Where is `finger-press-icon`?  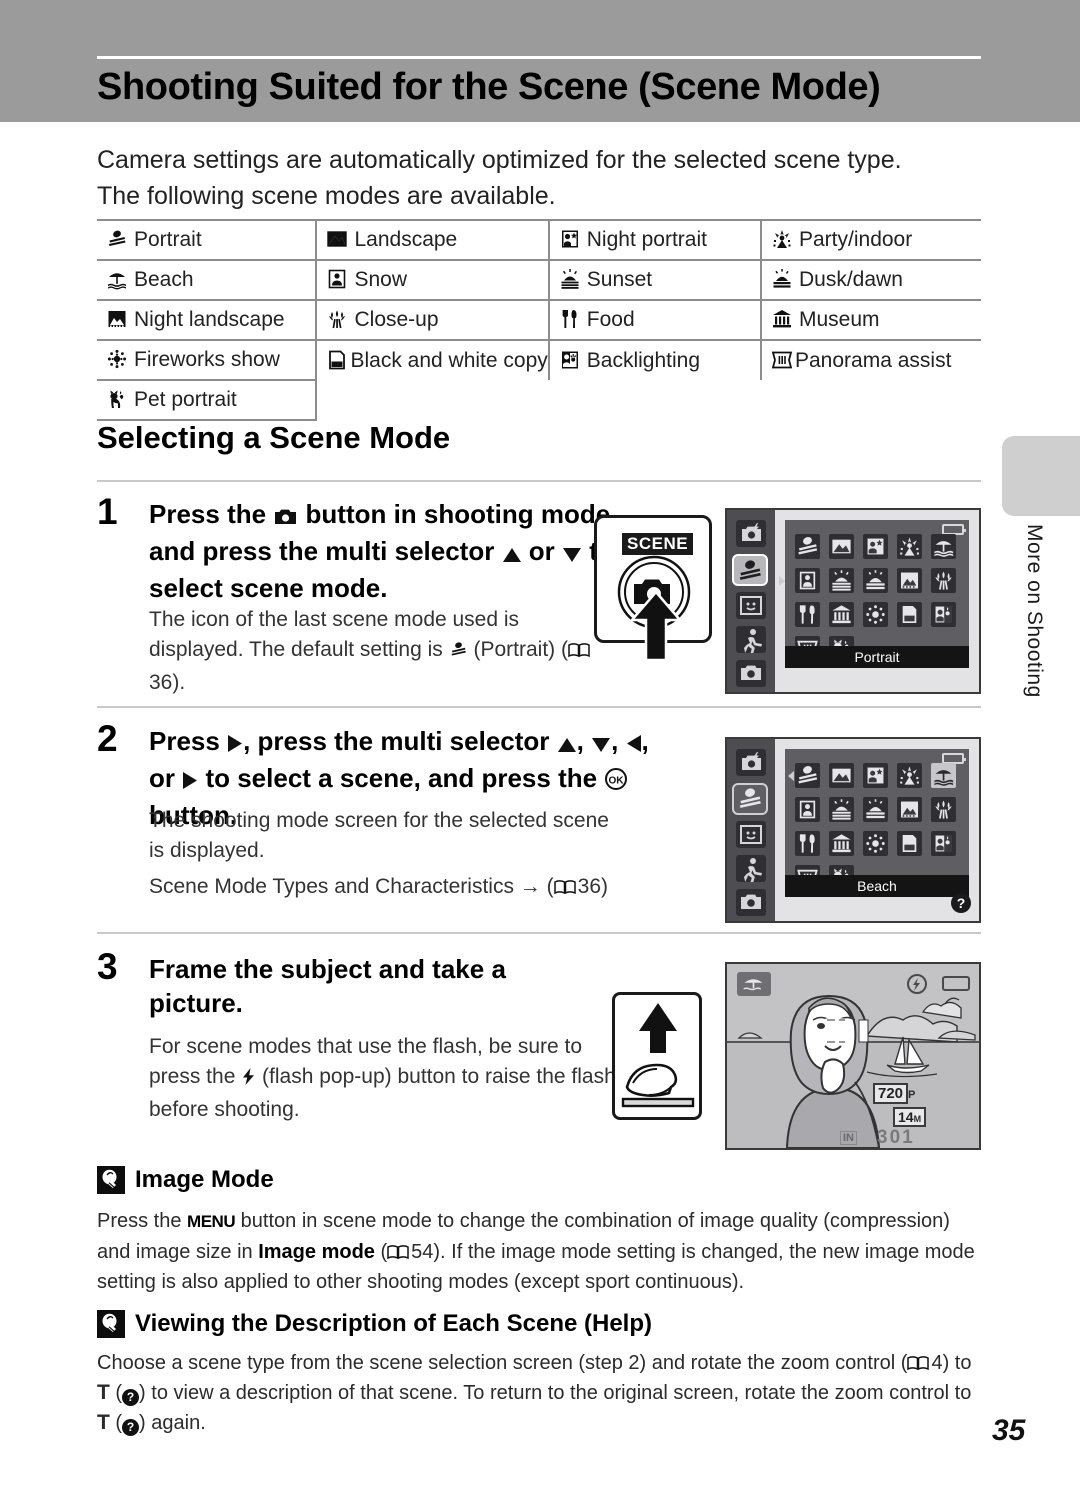
finger-press-icon is located at coordinates (658, 1055).